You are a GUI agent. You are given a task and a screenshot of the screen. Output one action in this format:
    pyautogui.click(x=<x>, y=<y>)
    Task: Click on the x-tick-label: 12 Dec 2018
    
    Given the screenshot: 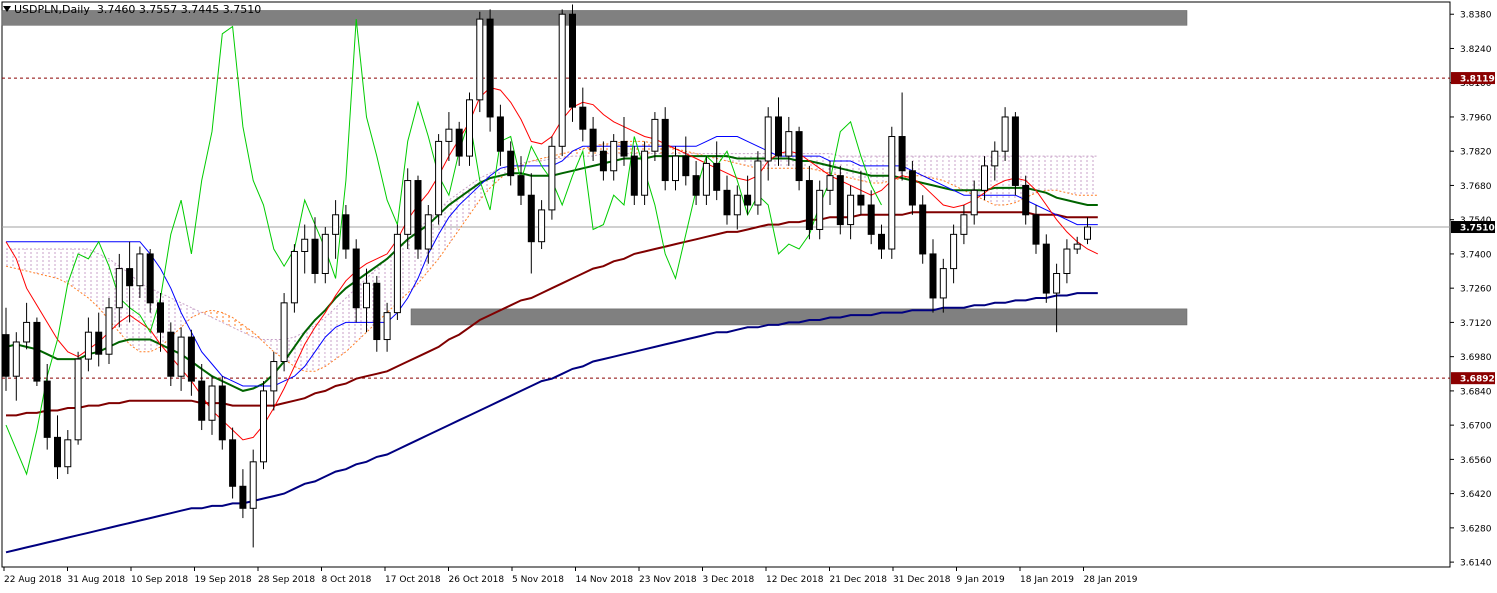 What is the action you would take?
    pyautogui.click(x=795, y=580)
    